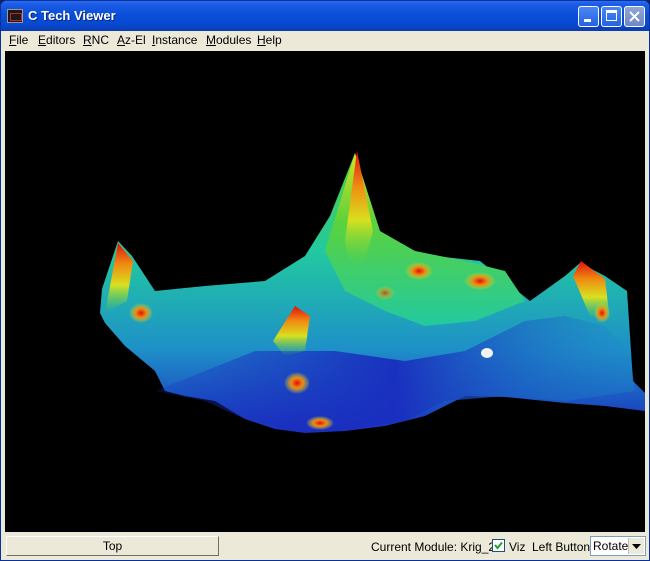 The width and height of the screenshot is (650, 561). Describe the element at coordinates (561, 547) in the screenshot. I see `left-button-label: Left Button` at that location.